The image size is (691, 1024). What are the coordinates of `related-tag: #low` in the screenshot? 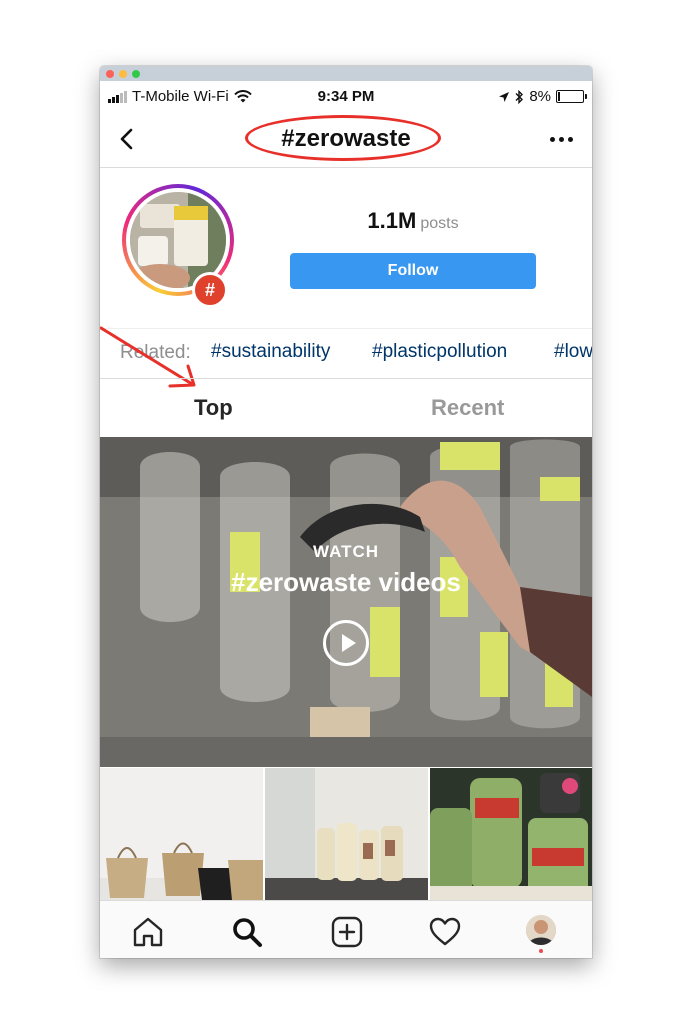 It's located at (573, 352).